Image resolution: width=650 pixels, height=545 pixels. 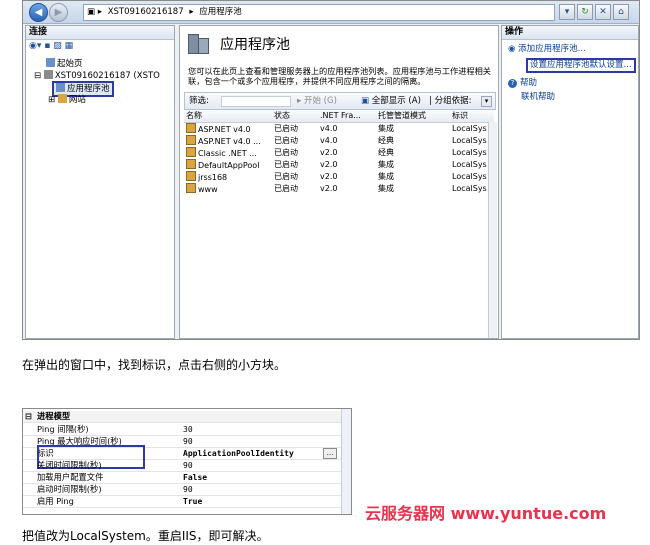 What do you see at coordinates (69, 46) in the screenshot?
I see `tree-icon: ▦` at bounding box center [69, 46].